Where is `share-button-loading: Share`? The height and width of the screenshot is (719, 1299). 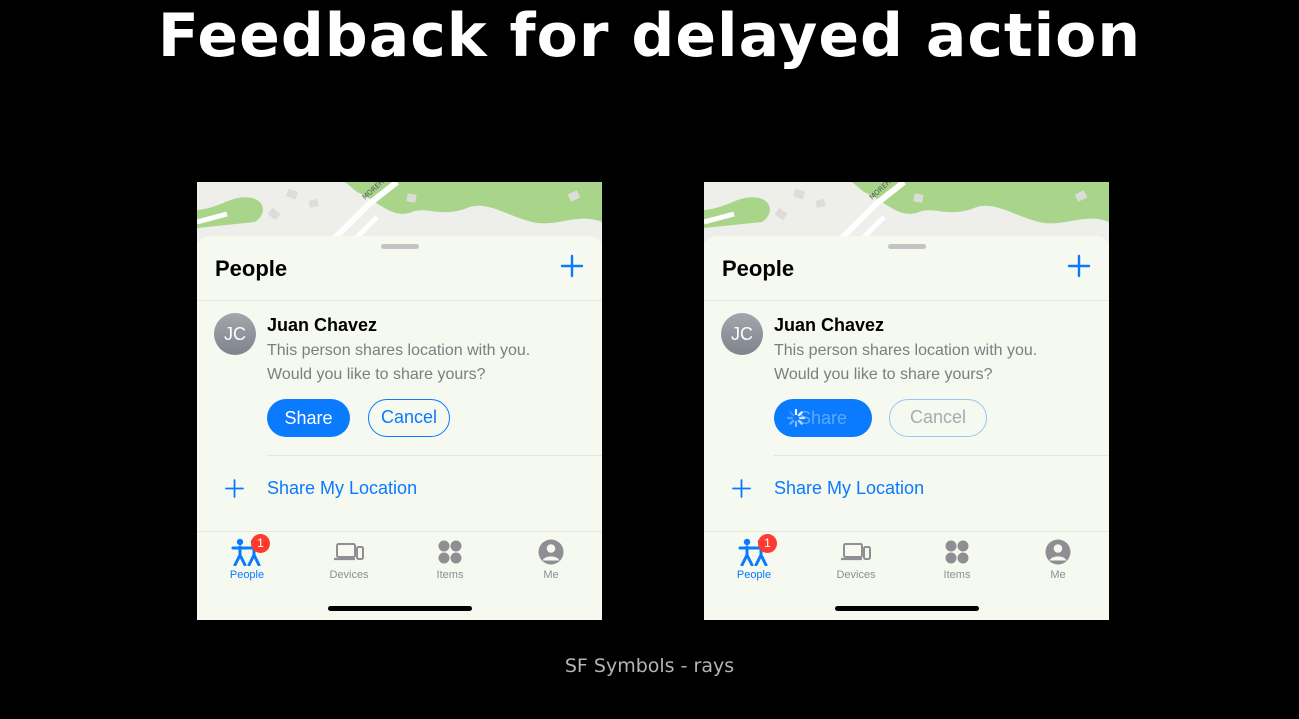 share-button-loading: Share is located at coordinates (823, 418).